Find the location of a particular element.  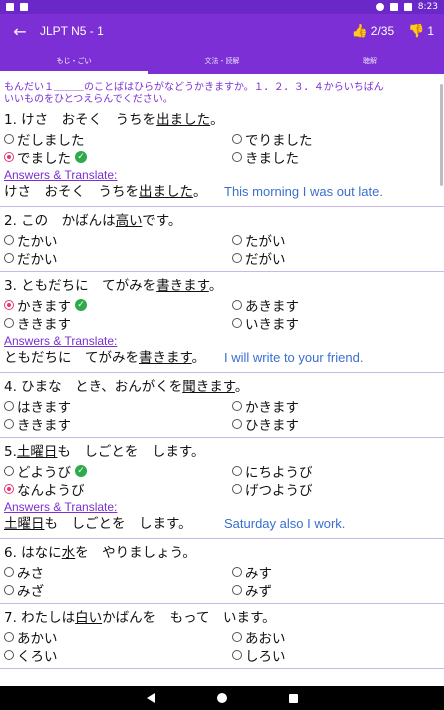

dislike-counter: 👎 1 is located at coordinates (421, 31).